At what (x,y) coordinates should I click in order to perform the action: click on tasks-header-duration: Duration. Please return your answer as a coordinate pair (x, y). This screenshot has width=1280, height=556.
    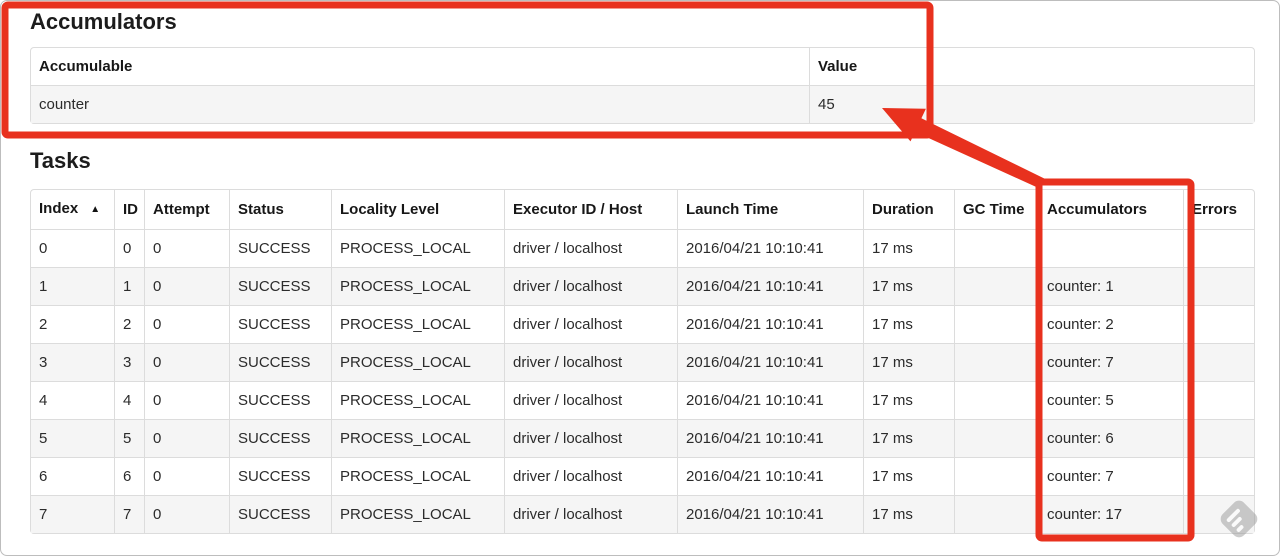
    Looking at the image, I should click on (908, 209).